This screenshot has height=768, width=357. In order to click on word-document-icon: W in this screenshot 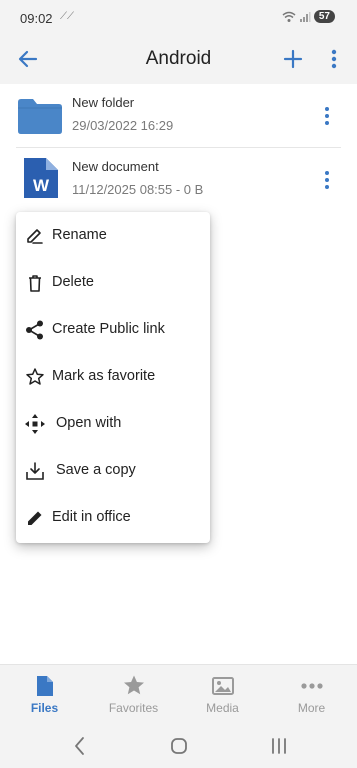, I will do `click(41, 178)`.